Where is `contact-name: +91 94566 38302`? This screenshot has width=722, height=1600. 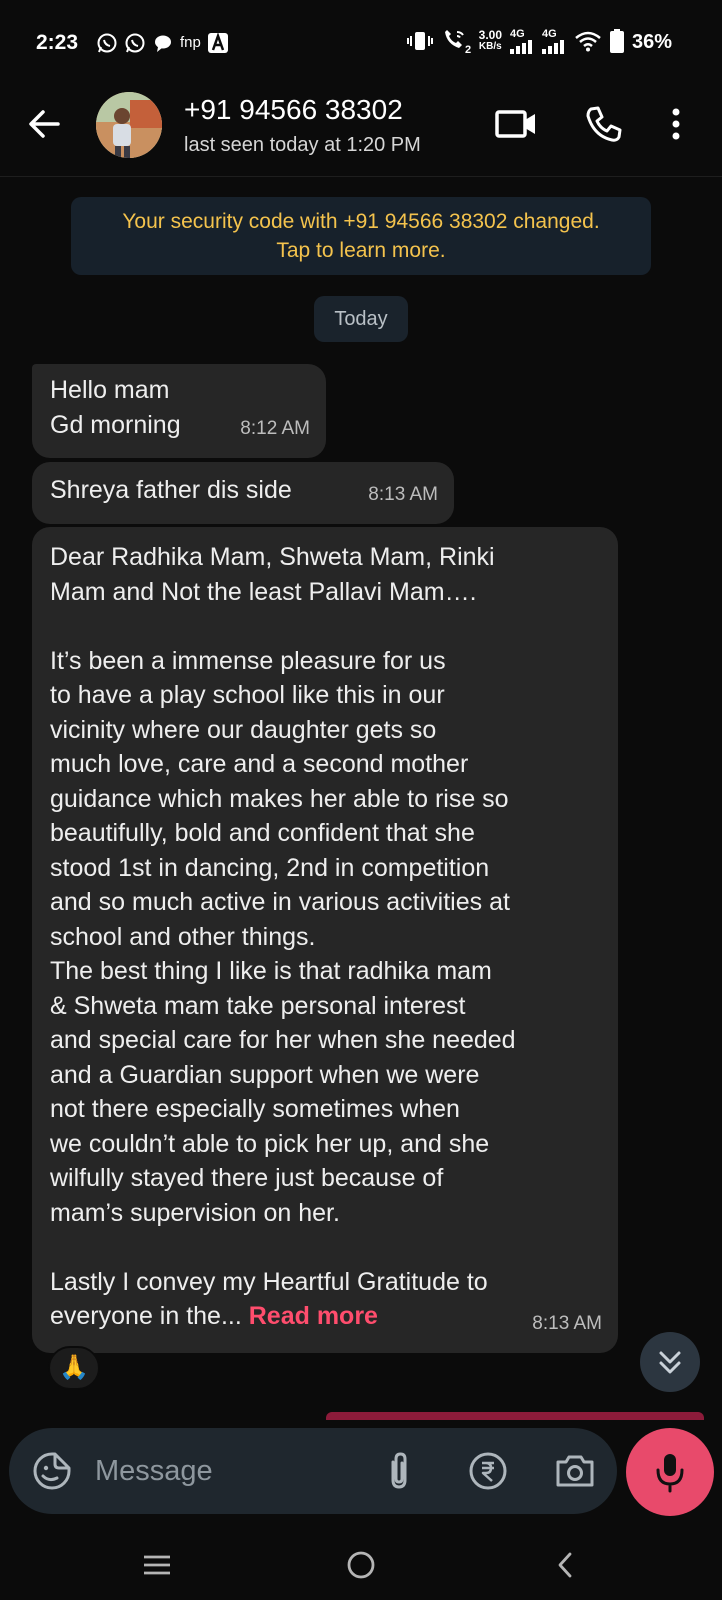
contact-name: +91 94566 38302 is located at coordinates (293, 110).